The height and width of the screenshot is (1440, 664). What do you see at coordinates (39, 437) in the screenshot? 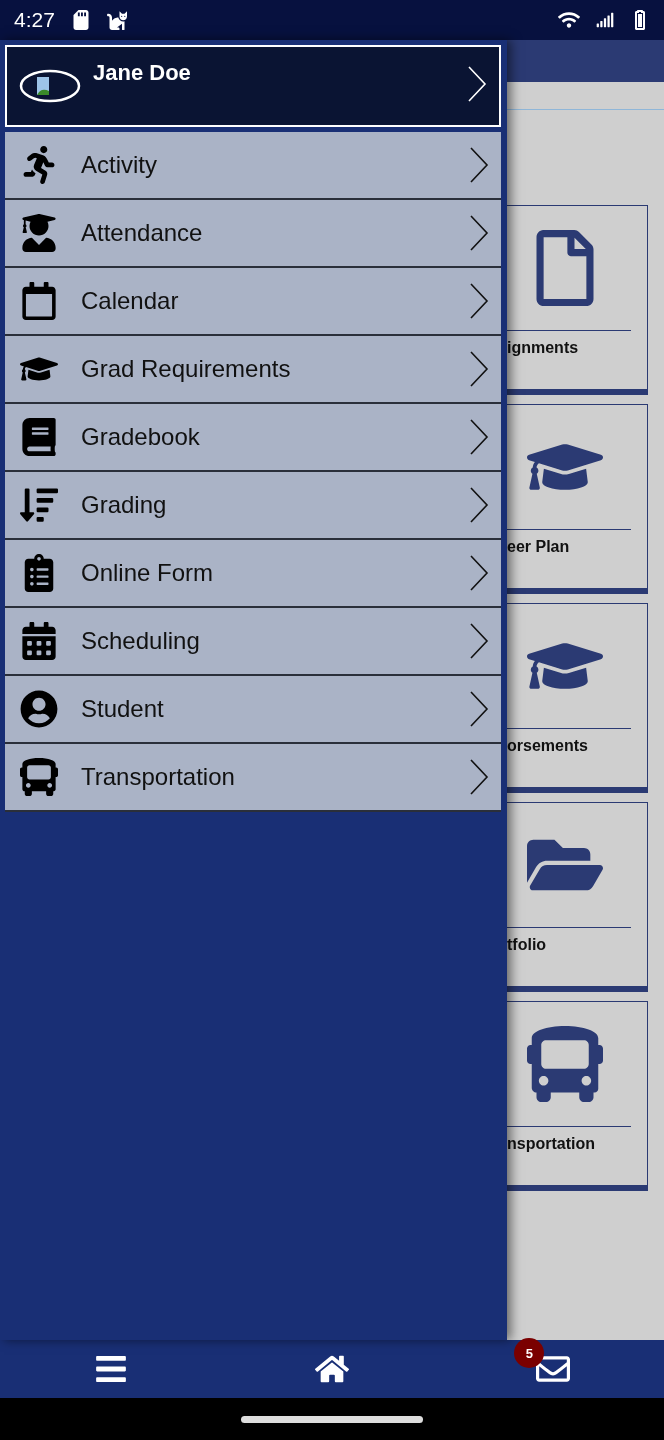
I see `book-icon` at bounding box center [39, 437].